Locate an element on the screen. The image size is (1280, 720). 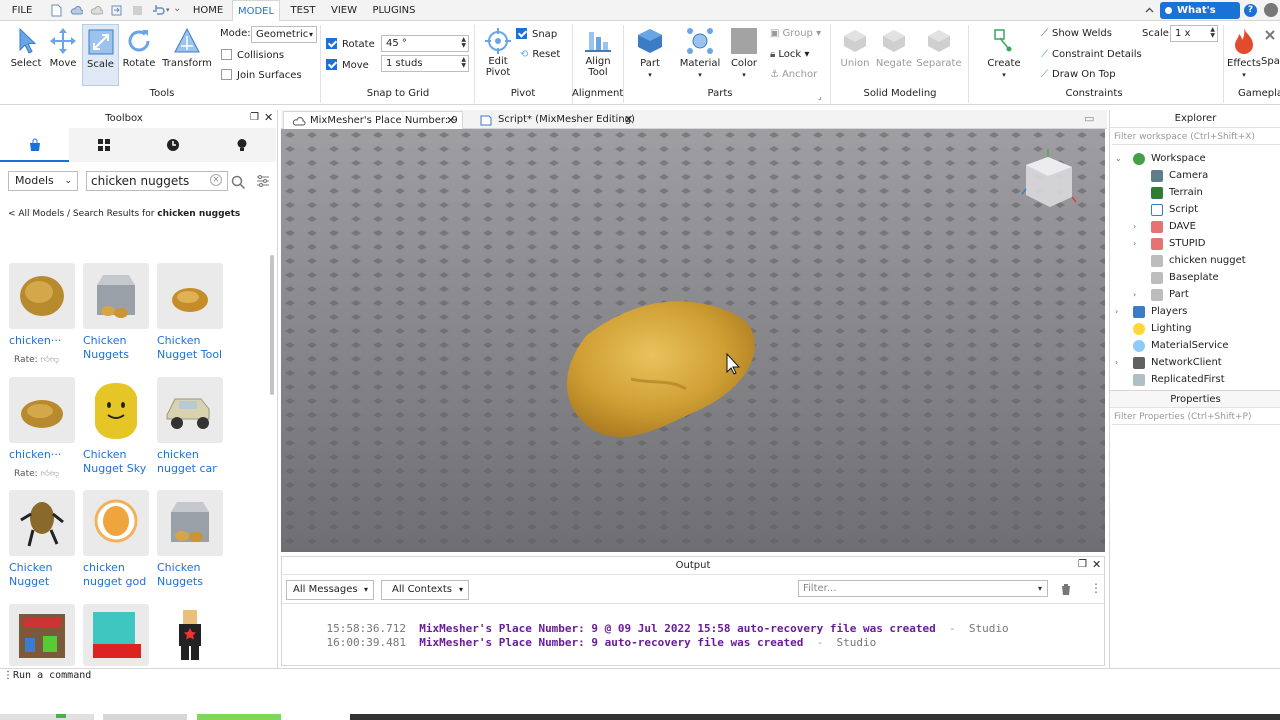
clear-search-icon: ✕ is located at coordinates (216, 180).